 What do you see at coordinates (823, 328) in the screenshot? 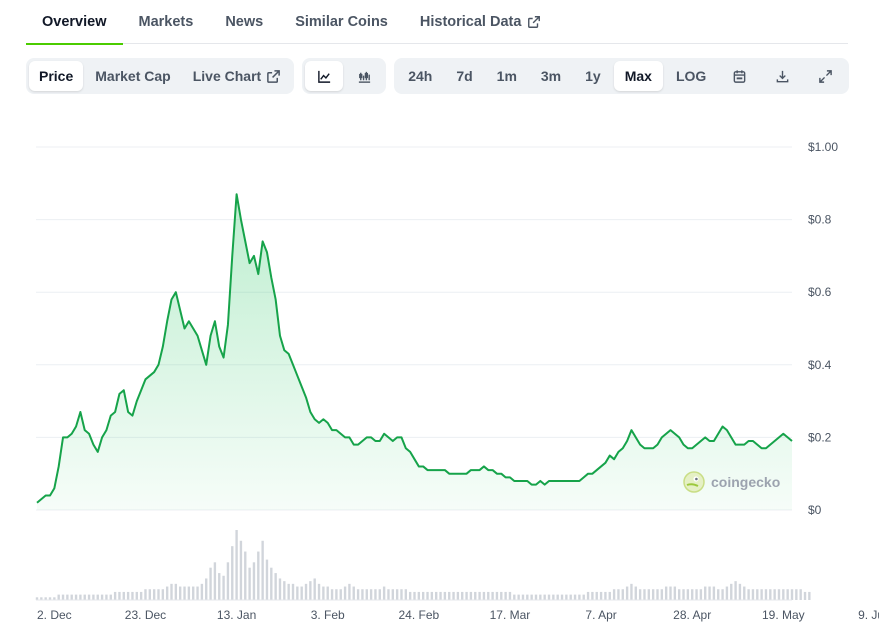
I see `y-axis: $0 $0.2 $0.4 $0.6 $0.8 $1.00` at bounding box center [823, 328].